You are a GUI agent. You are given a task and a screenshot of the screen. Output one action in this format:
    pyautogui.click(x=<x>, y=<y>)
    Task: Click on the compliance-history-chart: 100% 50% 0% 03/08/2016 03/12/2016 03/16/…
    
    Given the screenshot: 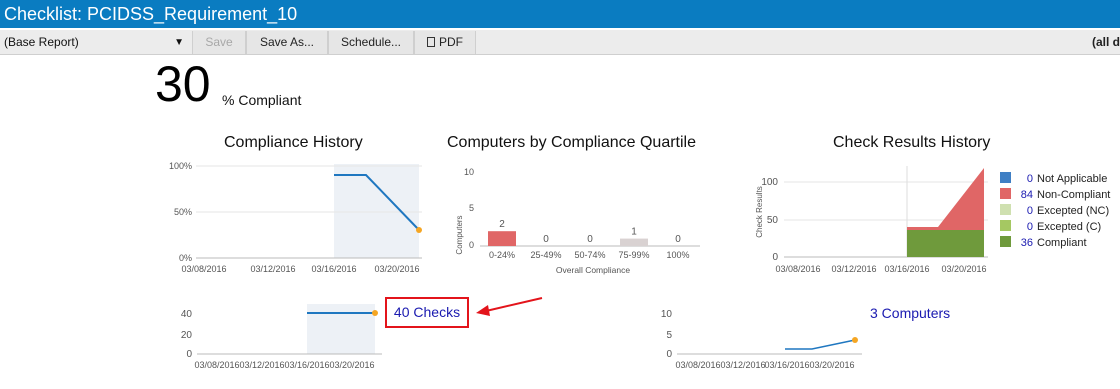 What is the action you would take?
    pyautogui.click(x=295, y=216)
    